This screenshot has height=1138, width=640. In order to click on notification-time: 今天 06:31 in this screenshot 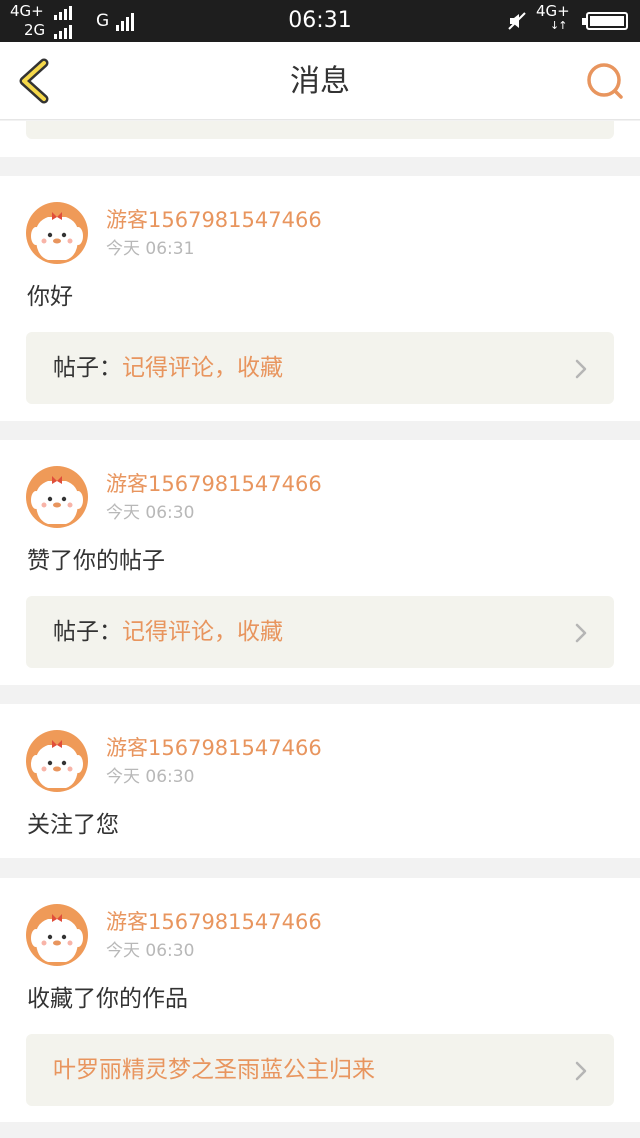, I will do `click(150, 249)`.